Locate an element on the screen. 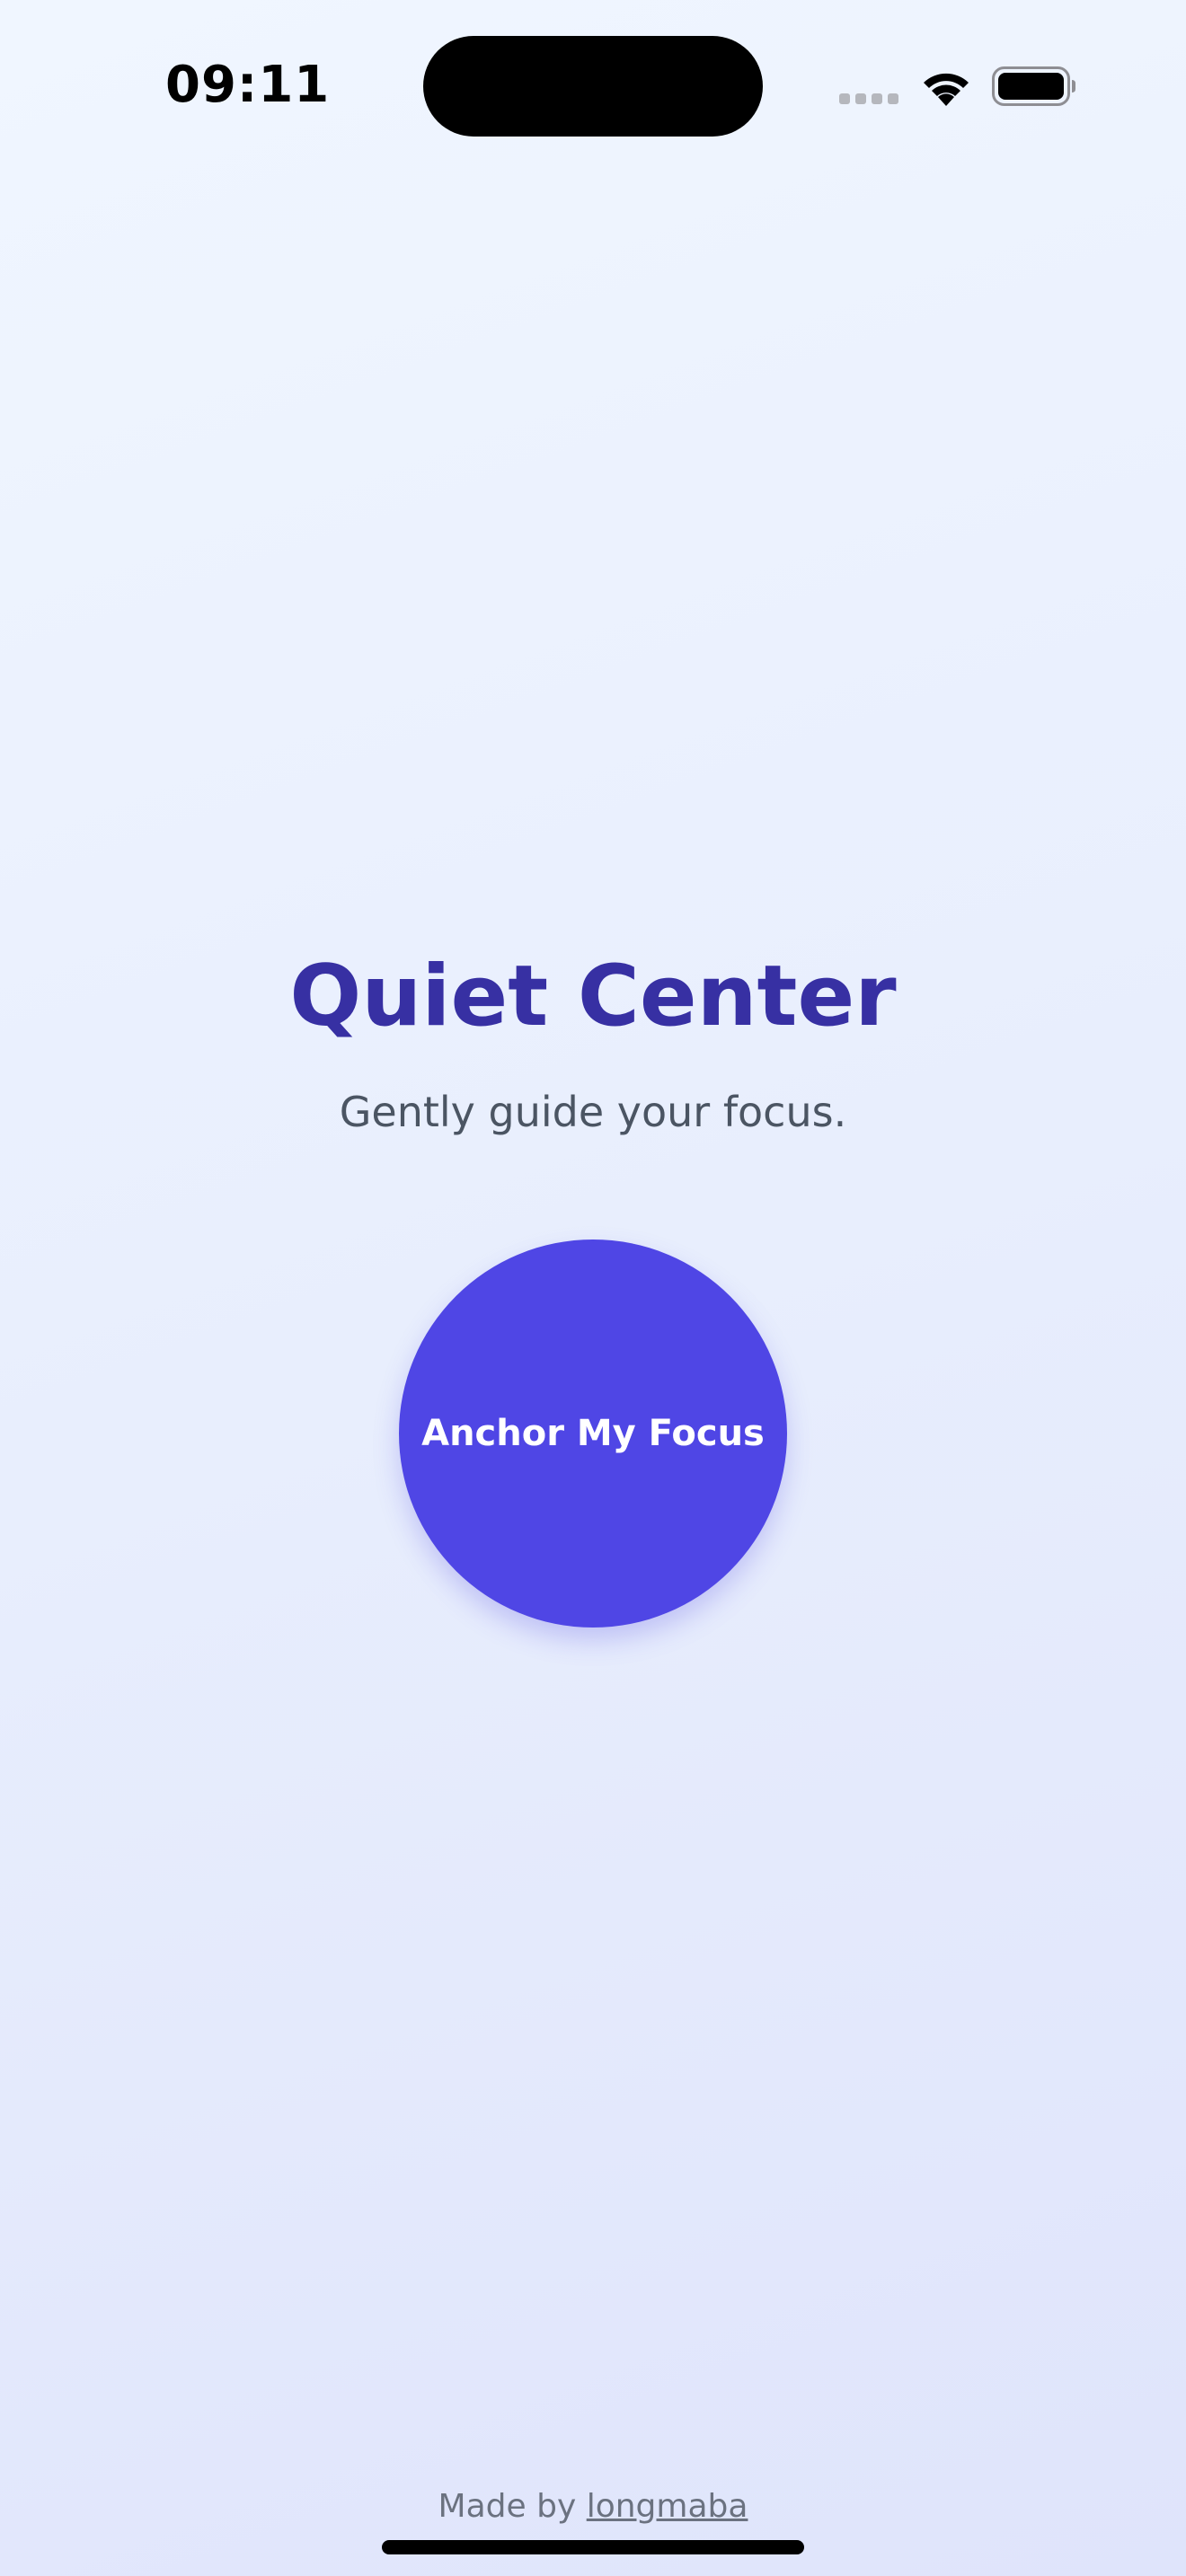 This screenshot has height=2576, width=1186. main-content: Quiet Center Gently guide your focus. is located at coordinates (593, 1036).